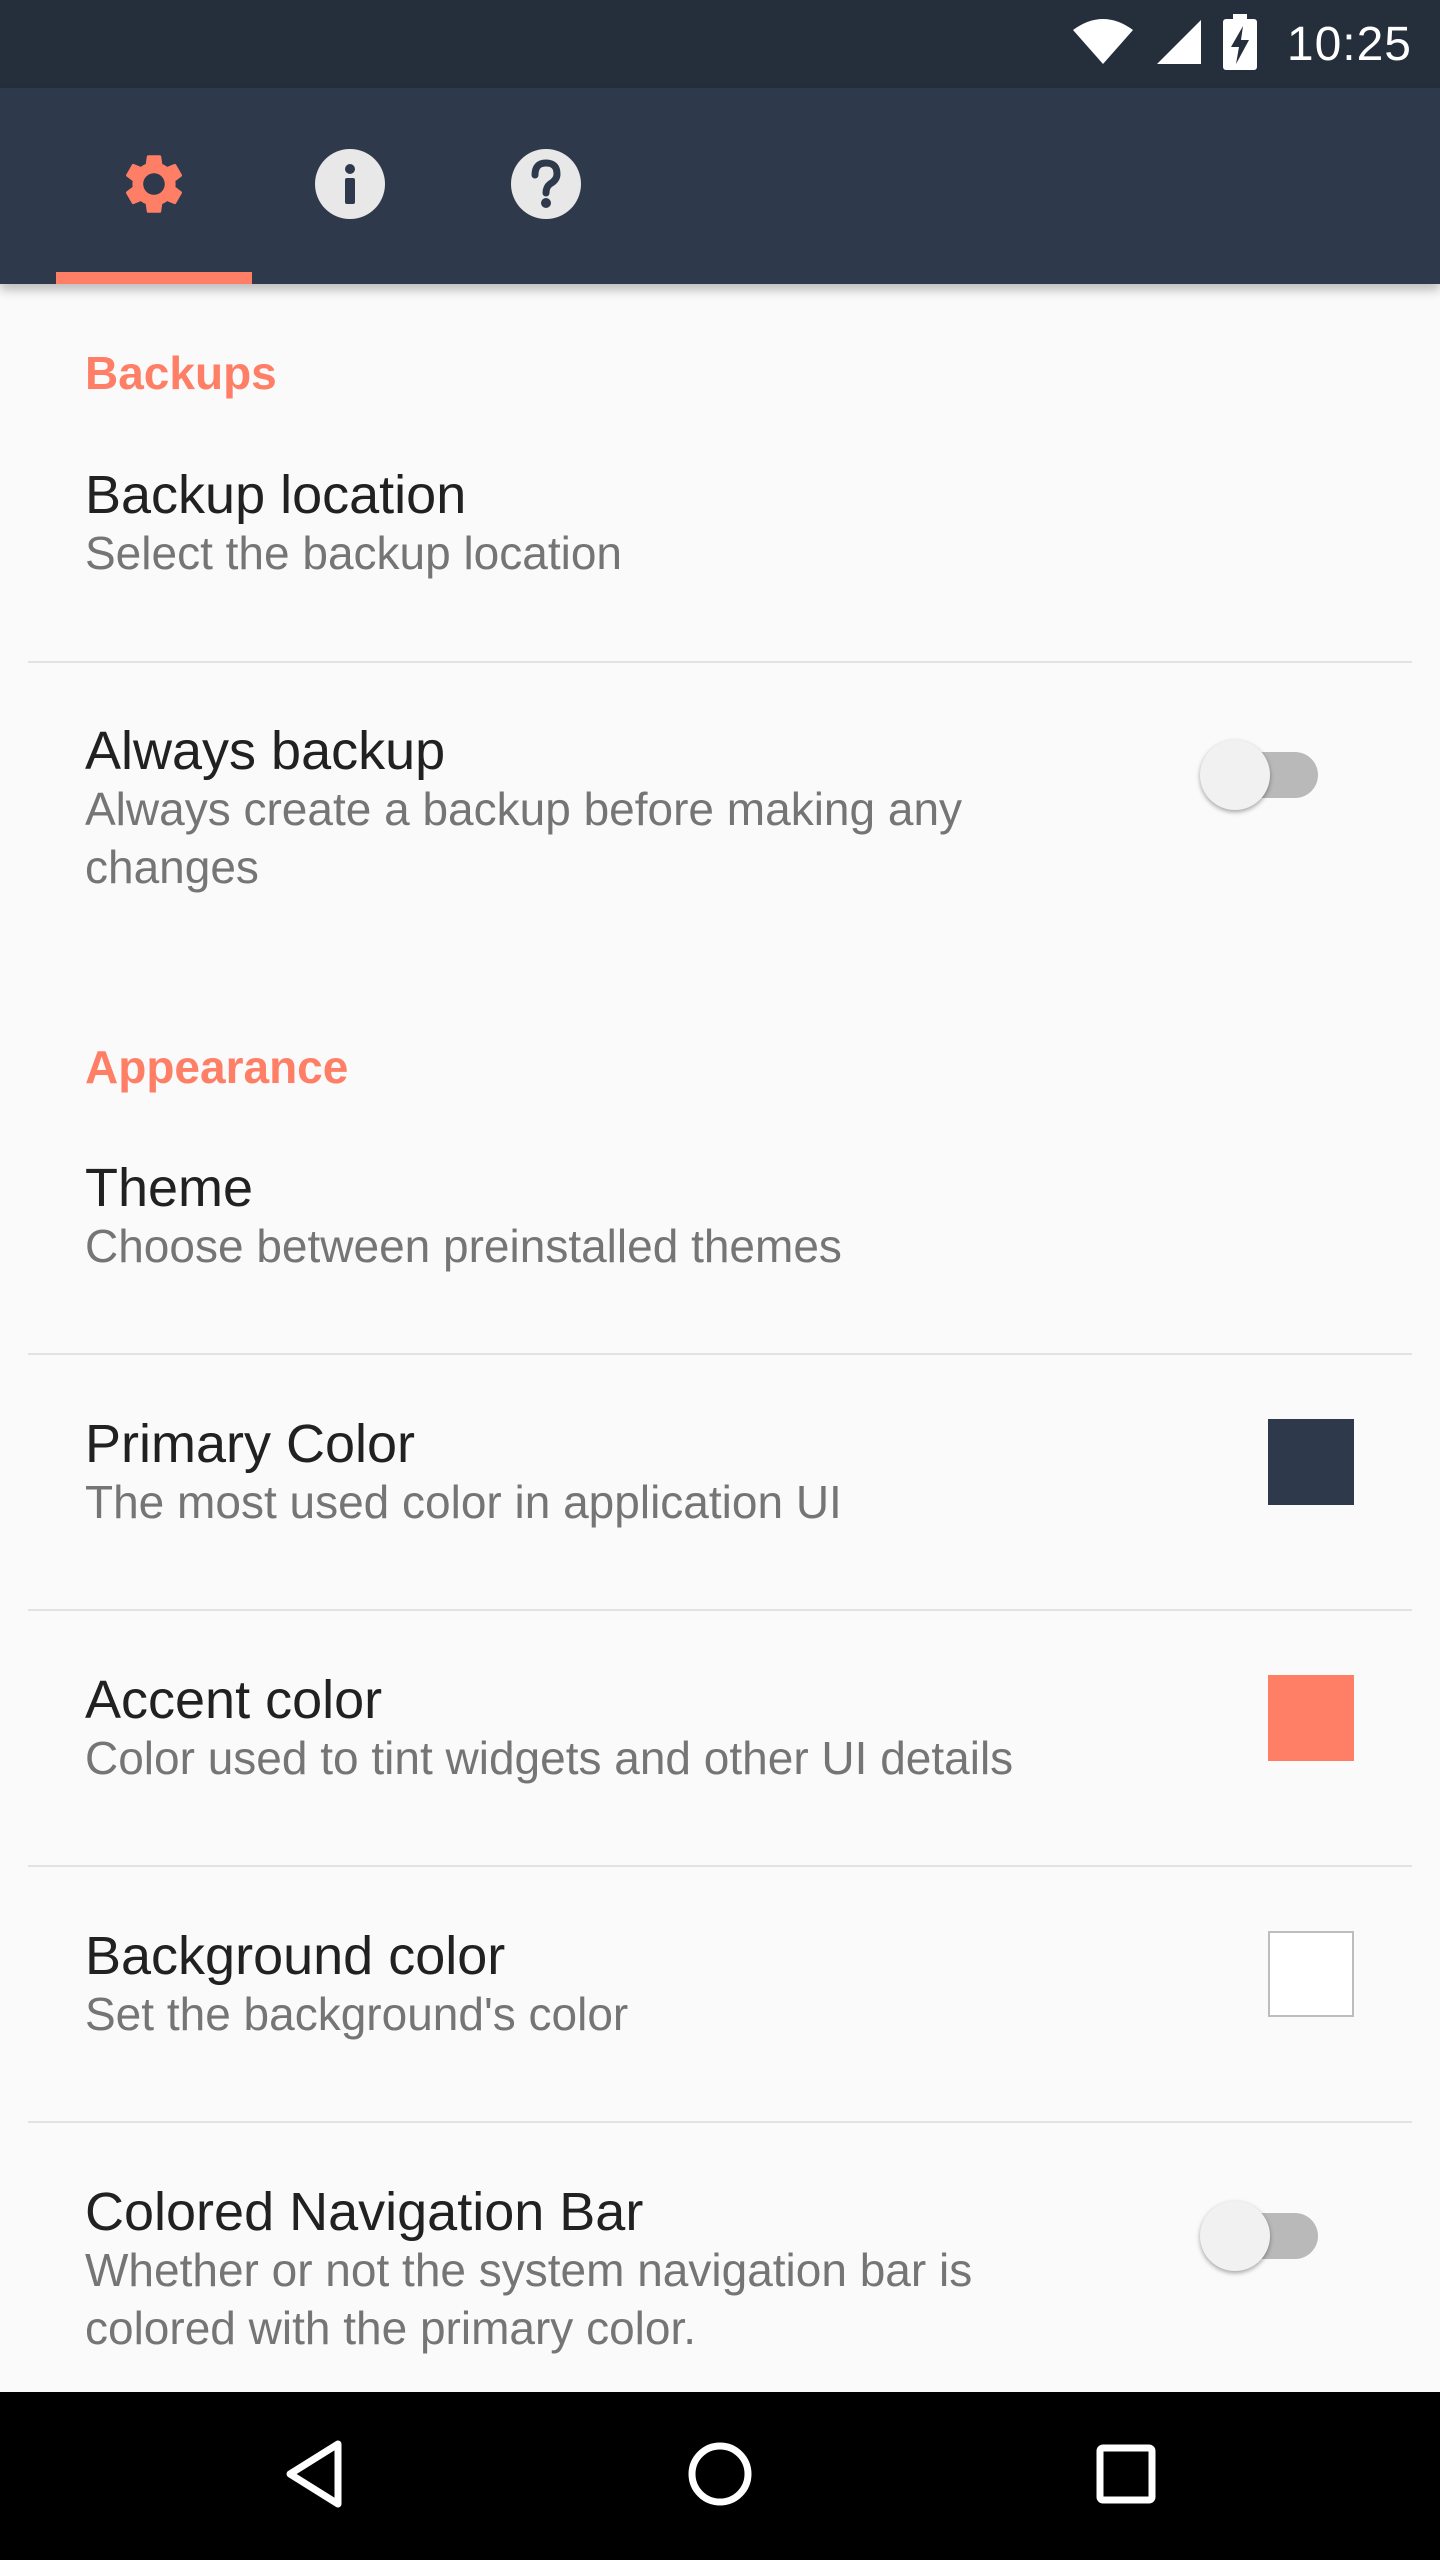  I want to click on home-icon, so click(720, 2476).